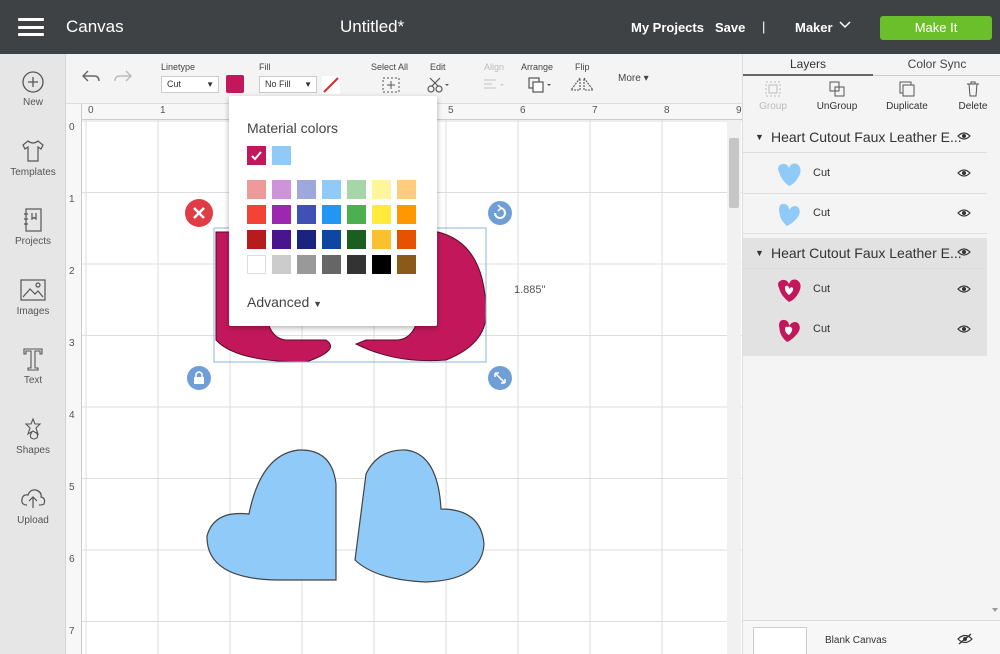 The height and width of the screenshot is (654, 1000). I want to click on lock-handle-icon, so click(199, 378).